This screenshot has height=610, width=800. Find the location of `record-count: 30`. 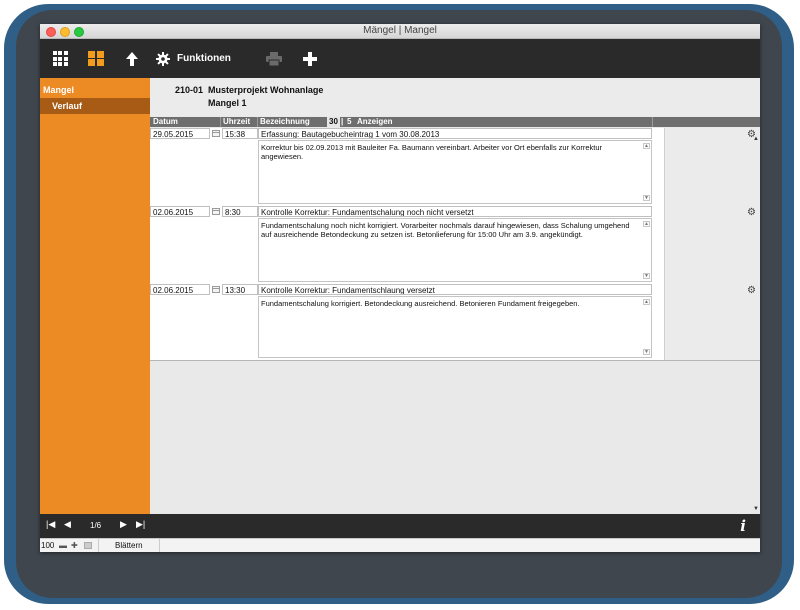

record-count: 30 is located at coordinates (333, 122).